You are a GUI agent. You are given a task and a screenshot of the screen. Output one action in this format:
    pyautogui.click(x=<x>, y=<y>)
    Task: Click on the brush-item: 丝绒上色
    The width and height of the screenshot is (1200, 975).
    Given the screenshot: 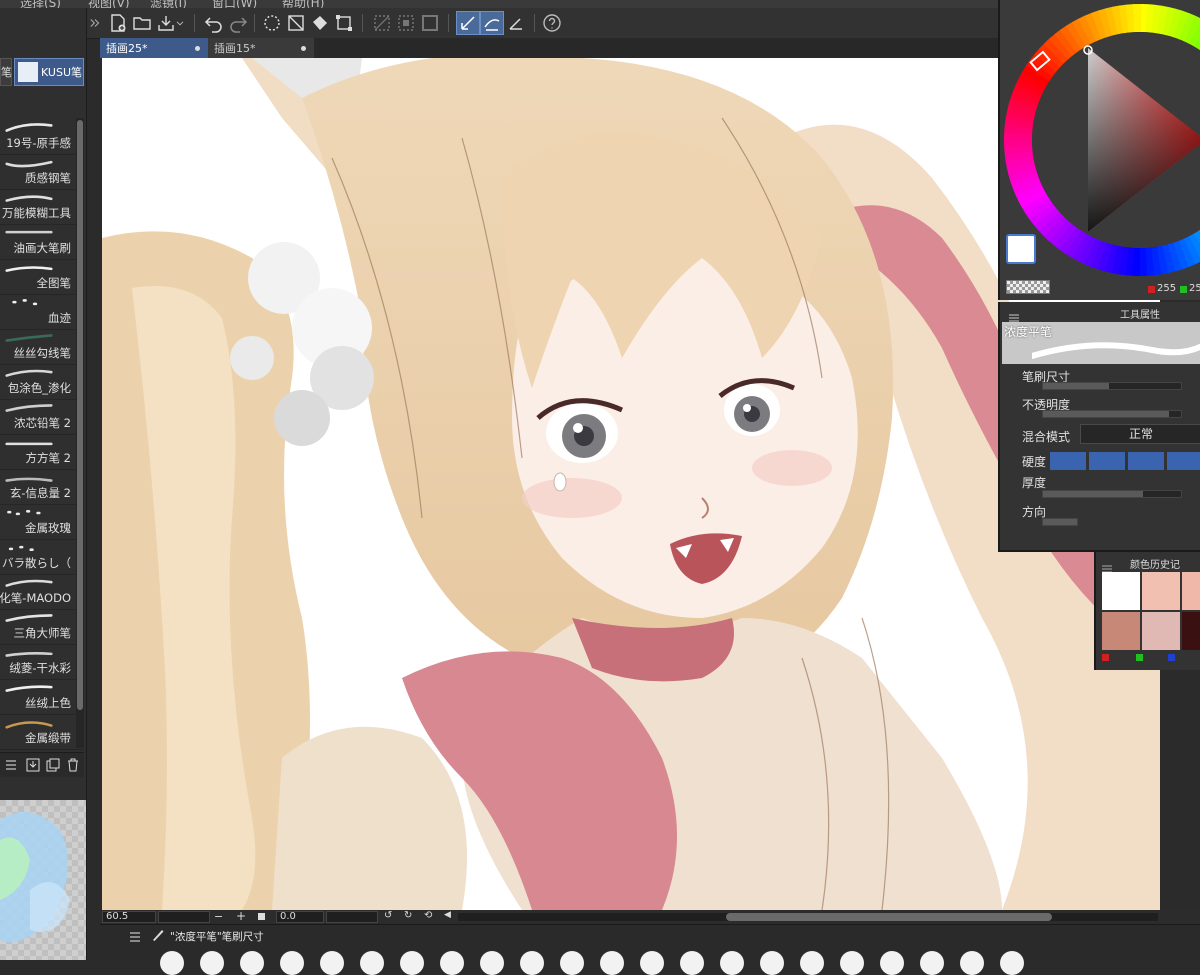 What is the action you would take?
    pyautogui.click(x=42, y=696)
    